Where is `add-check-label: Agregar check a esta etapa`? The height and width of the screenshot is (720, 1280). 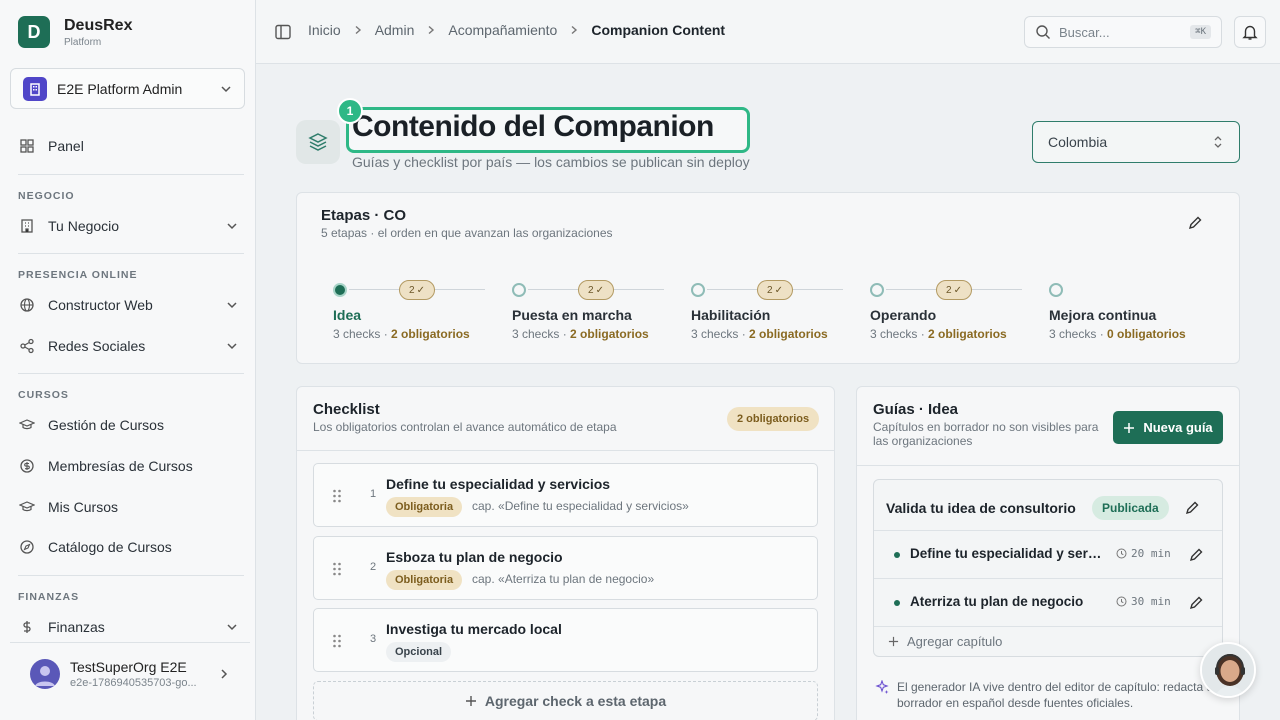
add-check-label: Agregar check a esta etapa is located at coordinates (575, 701).